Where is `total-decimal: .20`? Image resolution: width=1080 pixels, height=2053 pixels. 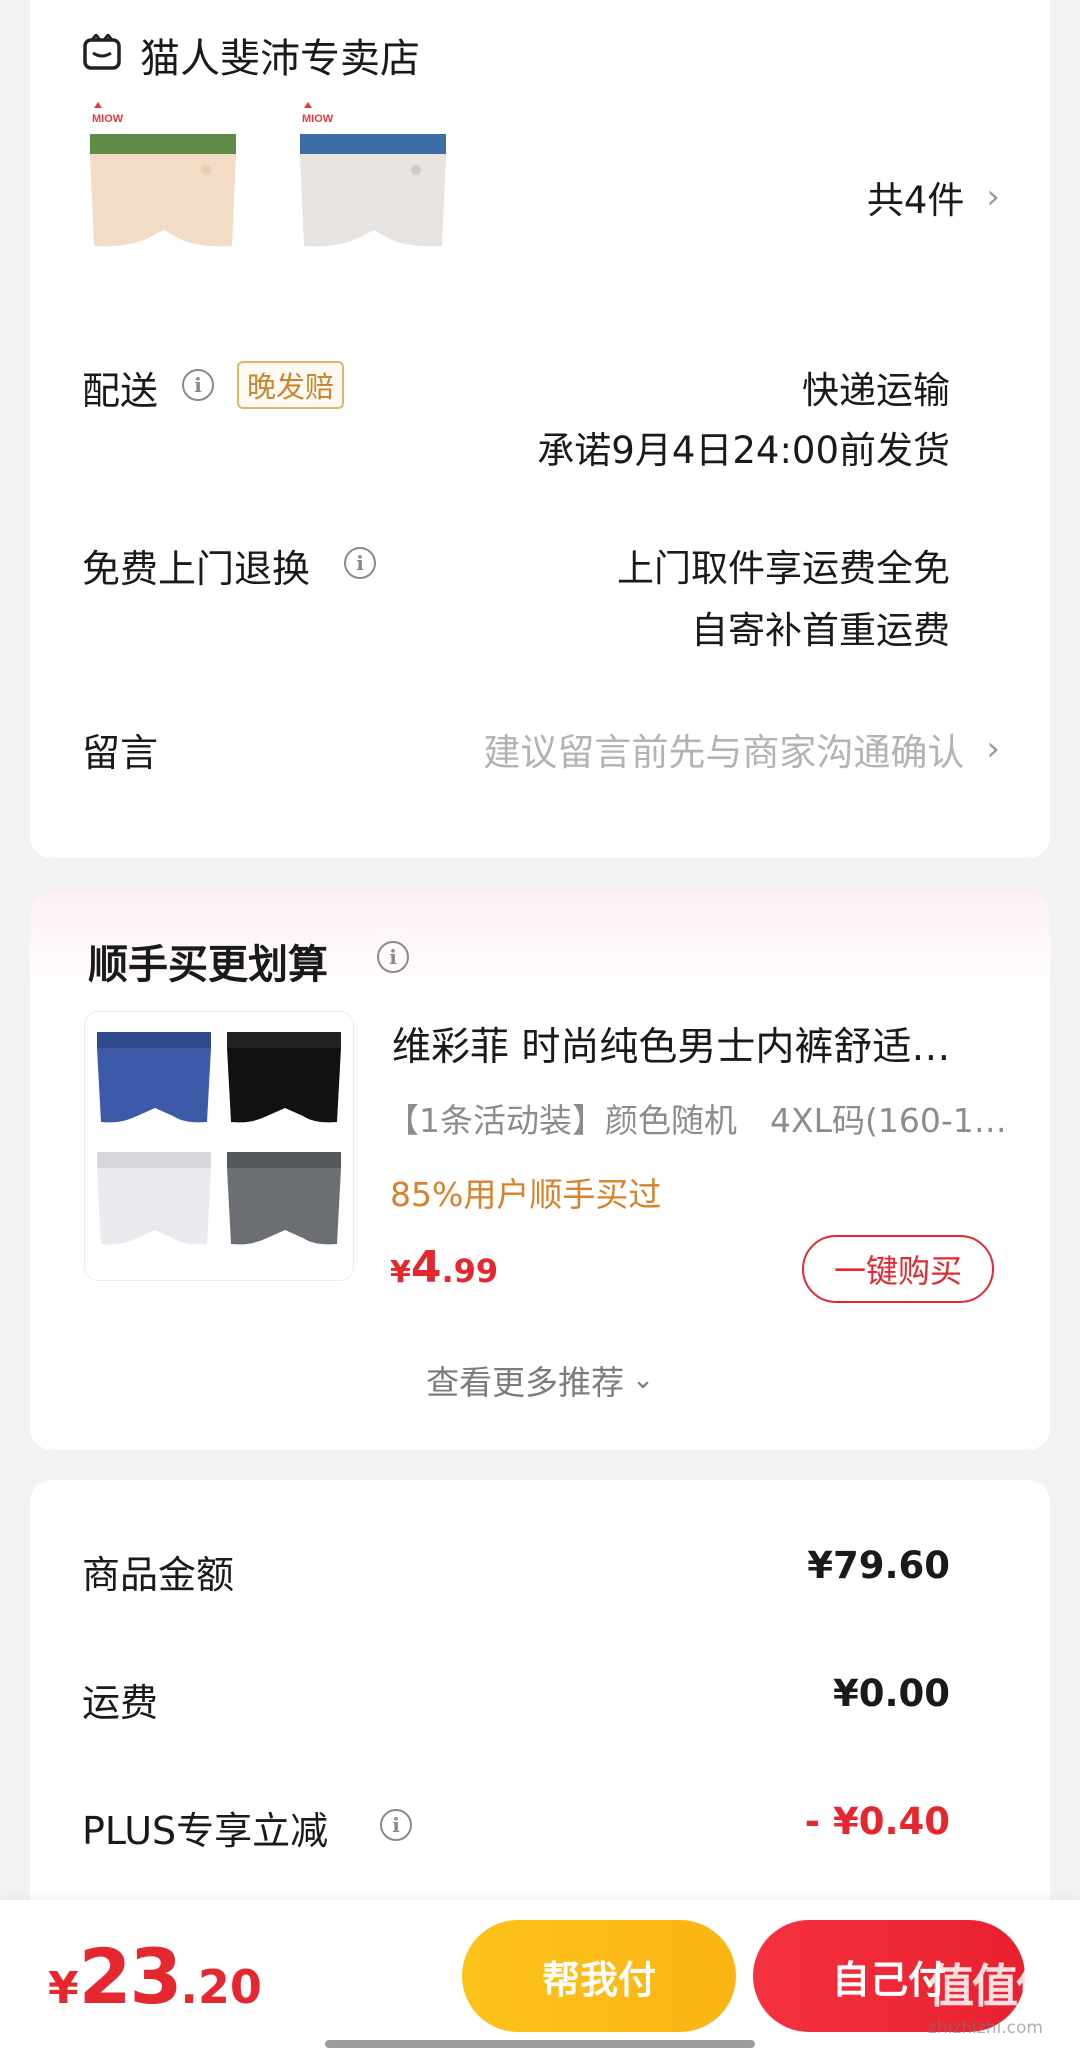 total-decimal: .20 is located at coordinates (221, 1987).